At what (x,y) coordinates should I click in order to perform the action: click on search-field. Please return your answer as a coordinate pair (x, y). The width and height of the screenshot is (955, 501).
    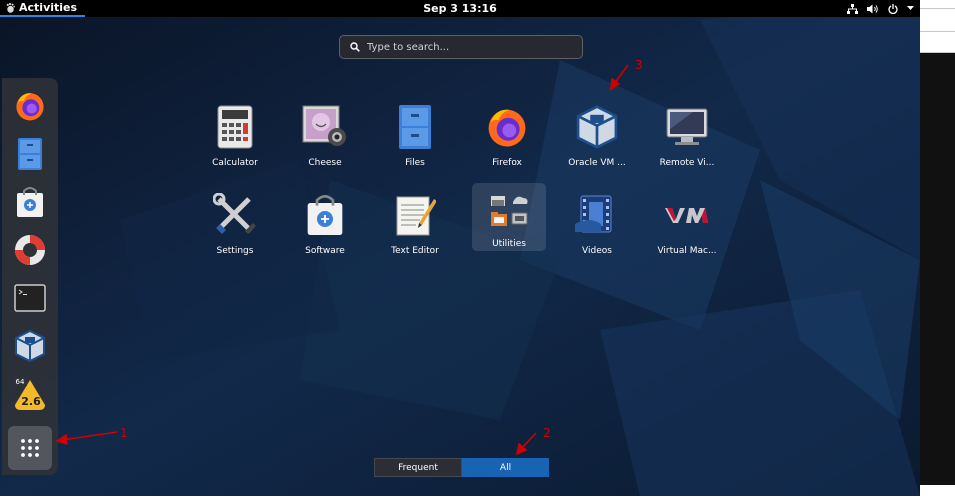
    Looking at the image, I should click on (461, 47).